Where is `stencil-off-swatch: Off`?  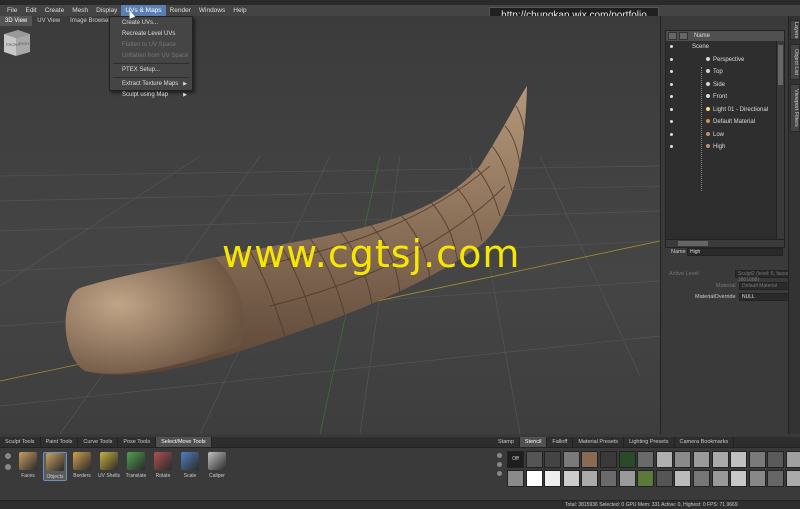
stencil-off-swatch: Off is located at coordinates (515, 459).